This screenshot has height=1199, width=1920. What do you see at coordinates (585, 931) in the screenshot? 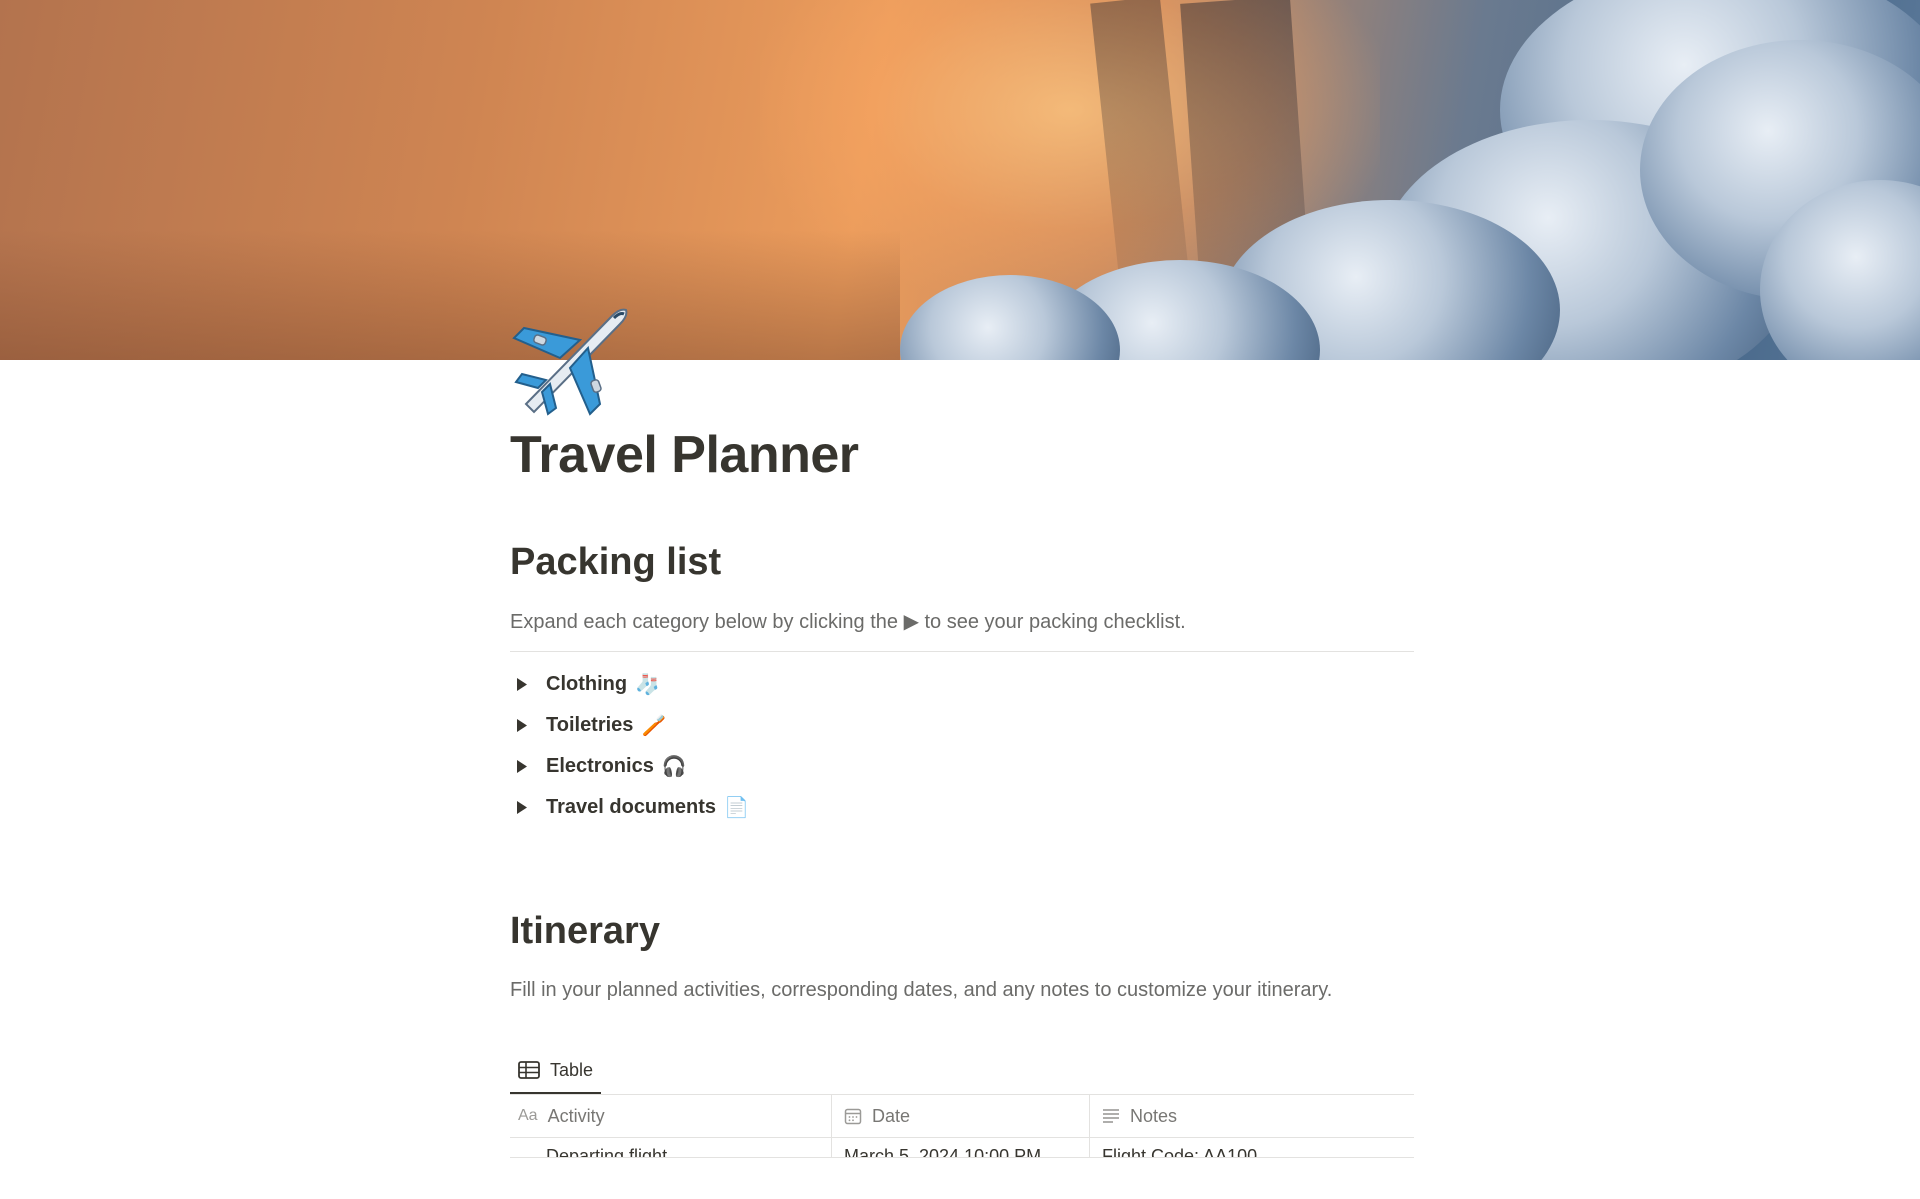
I see `itinerary-heading: Itinerary` at bounding box center [585, 931].